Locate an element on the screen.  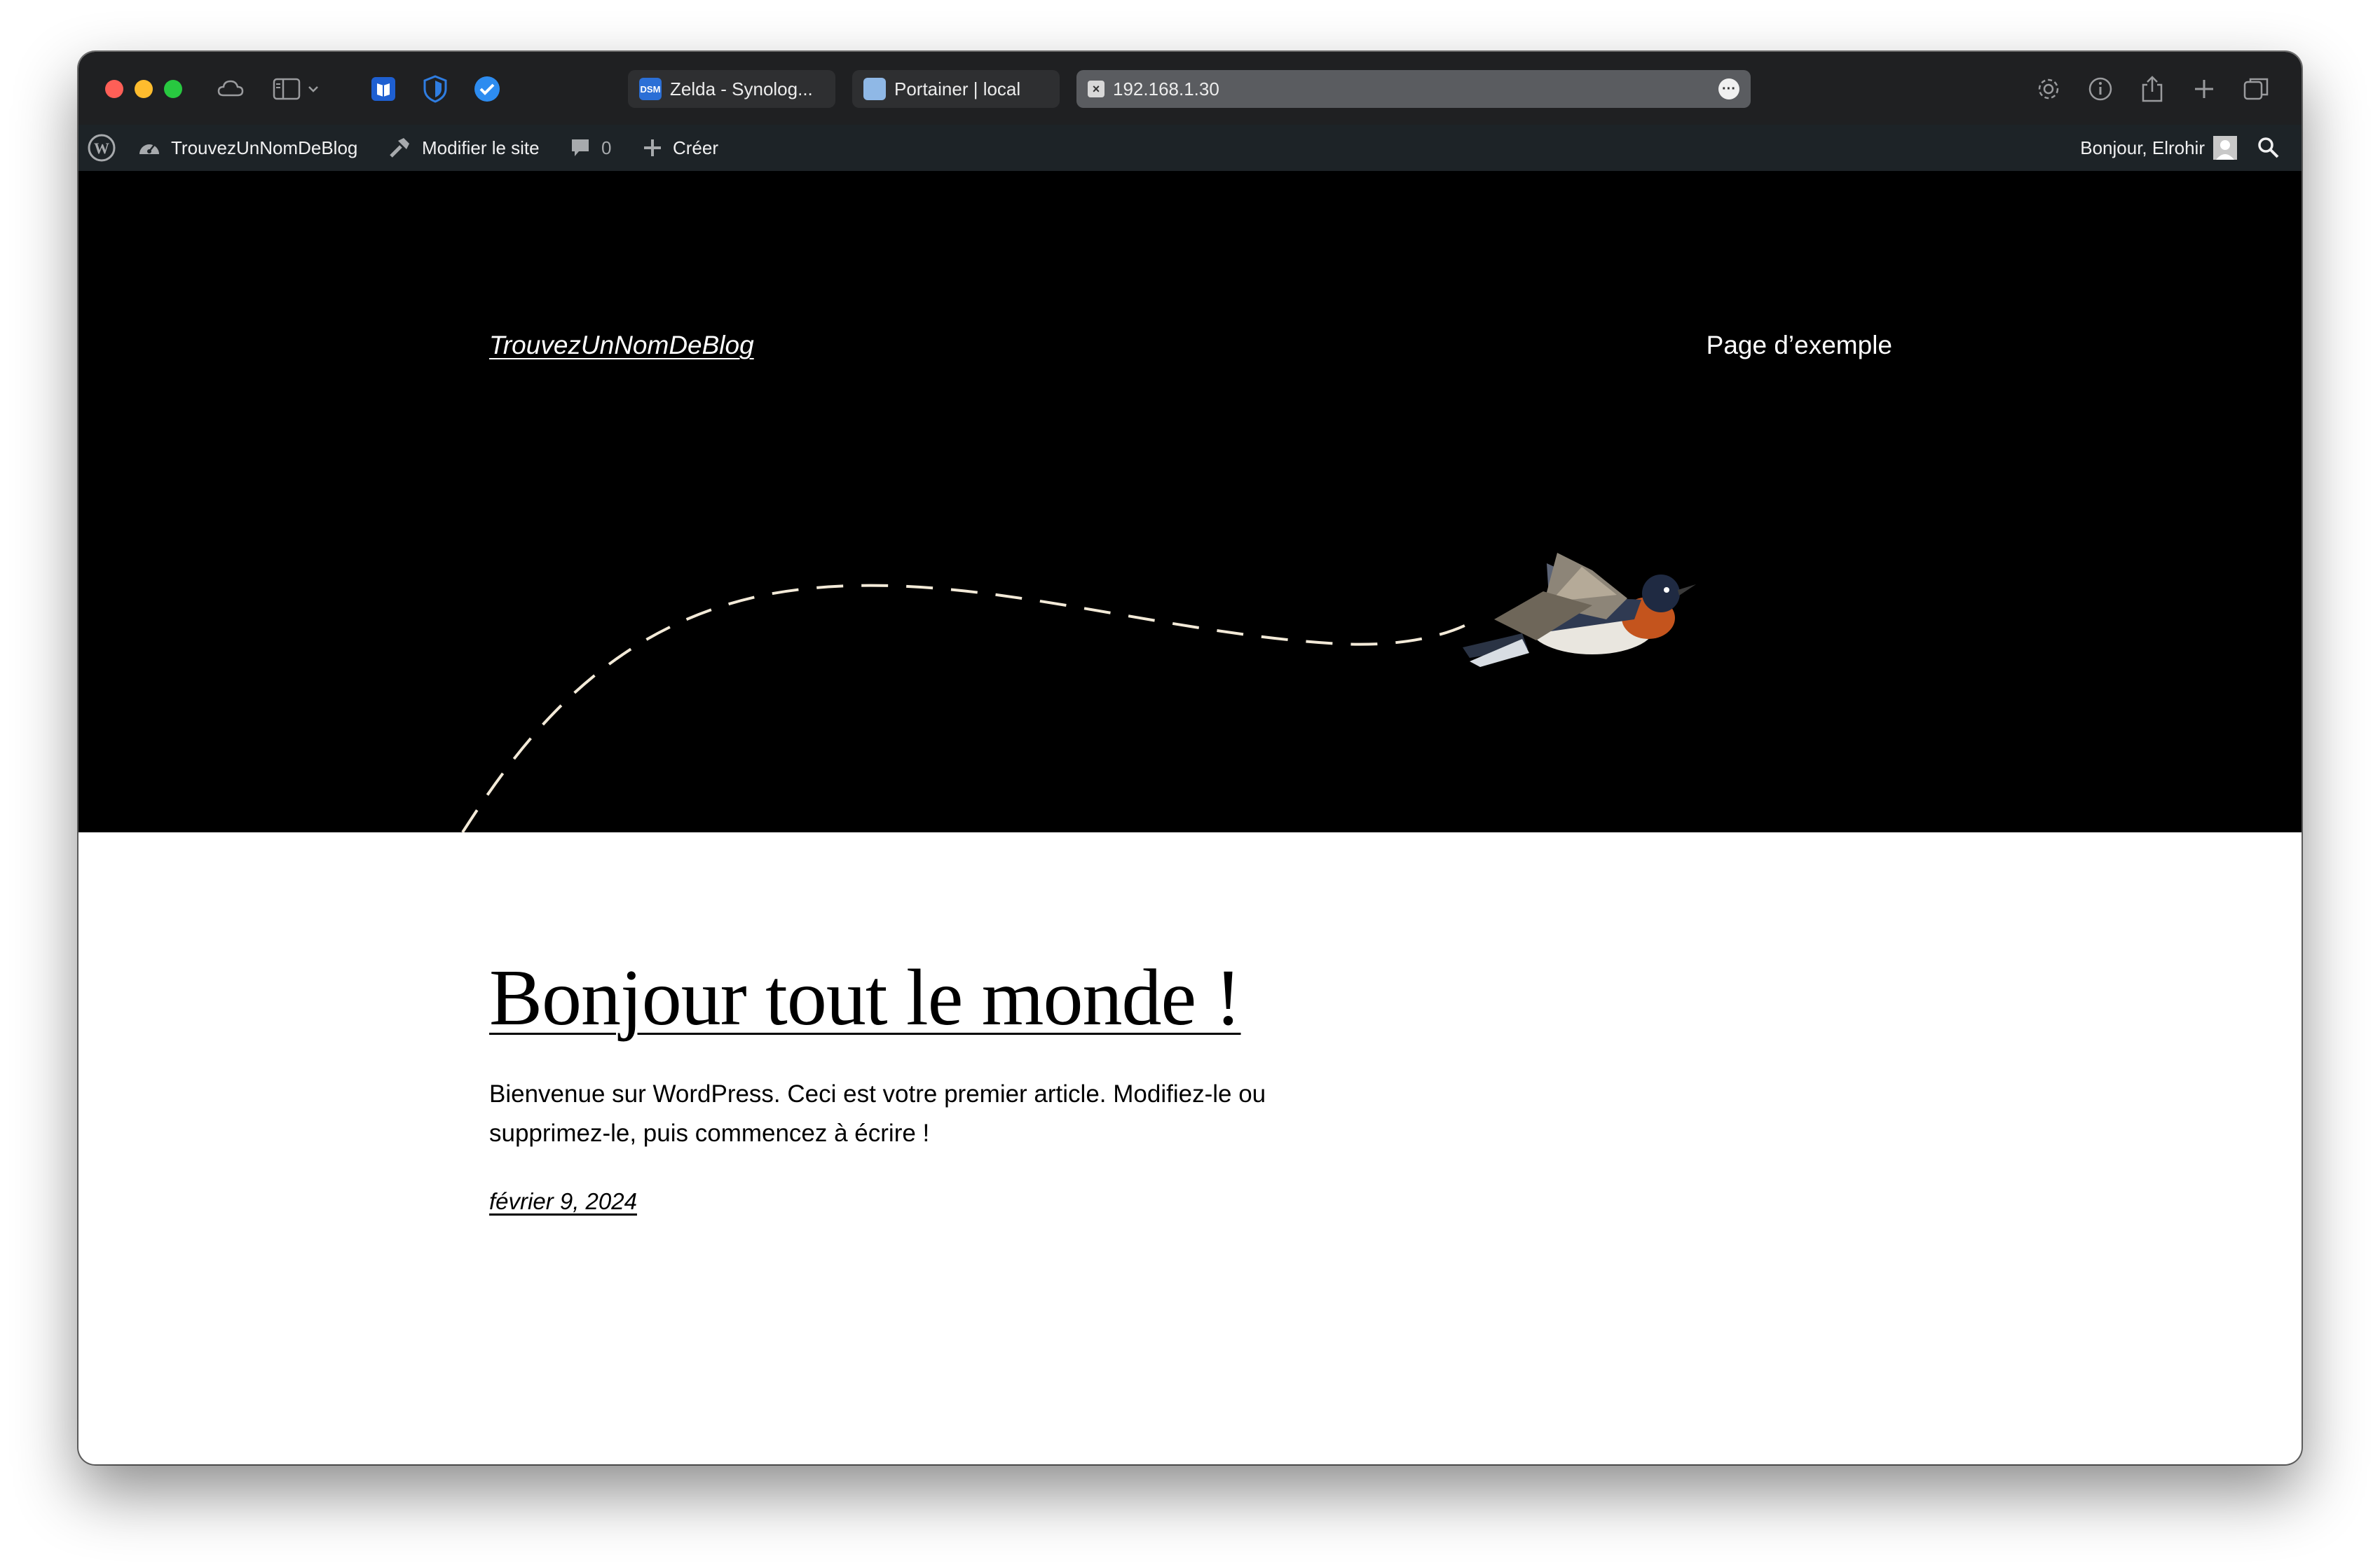
adminbar-comments: 0 is located at coordinates (590, 148).